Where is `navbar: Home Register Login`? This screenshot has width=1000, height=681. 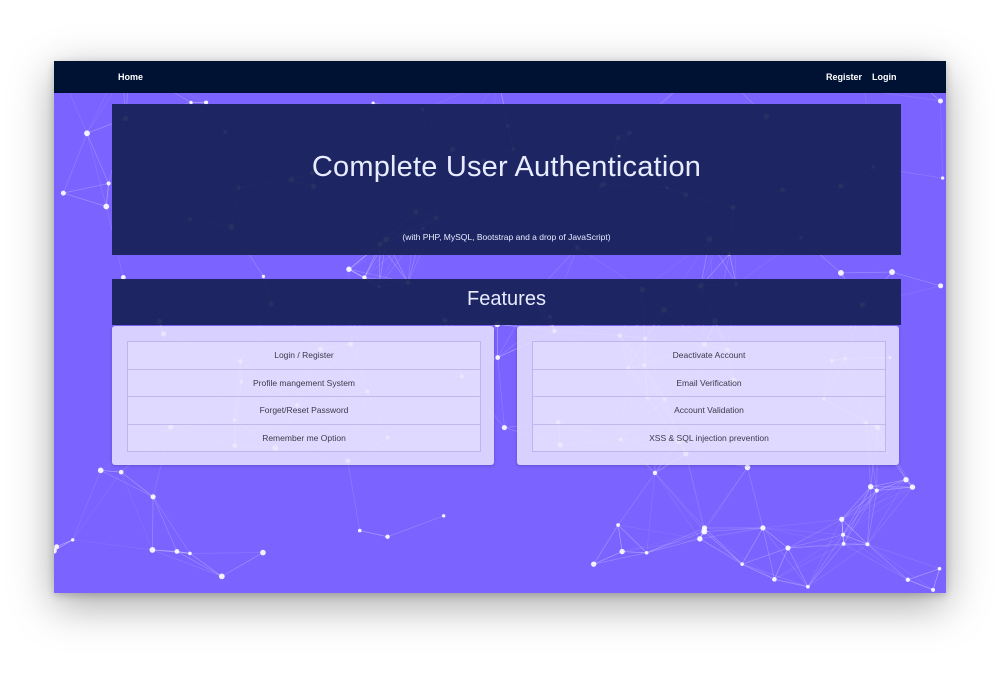
navbar: Home Register Login is located at coordinates (500, 77).